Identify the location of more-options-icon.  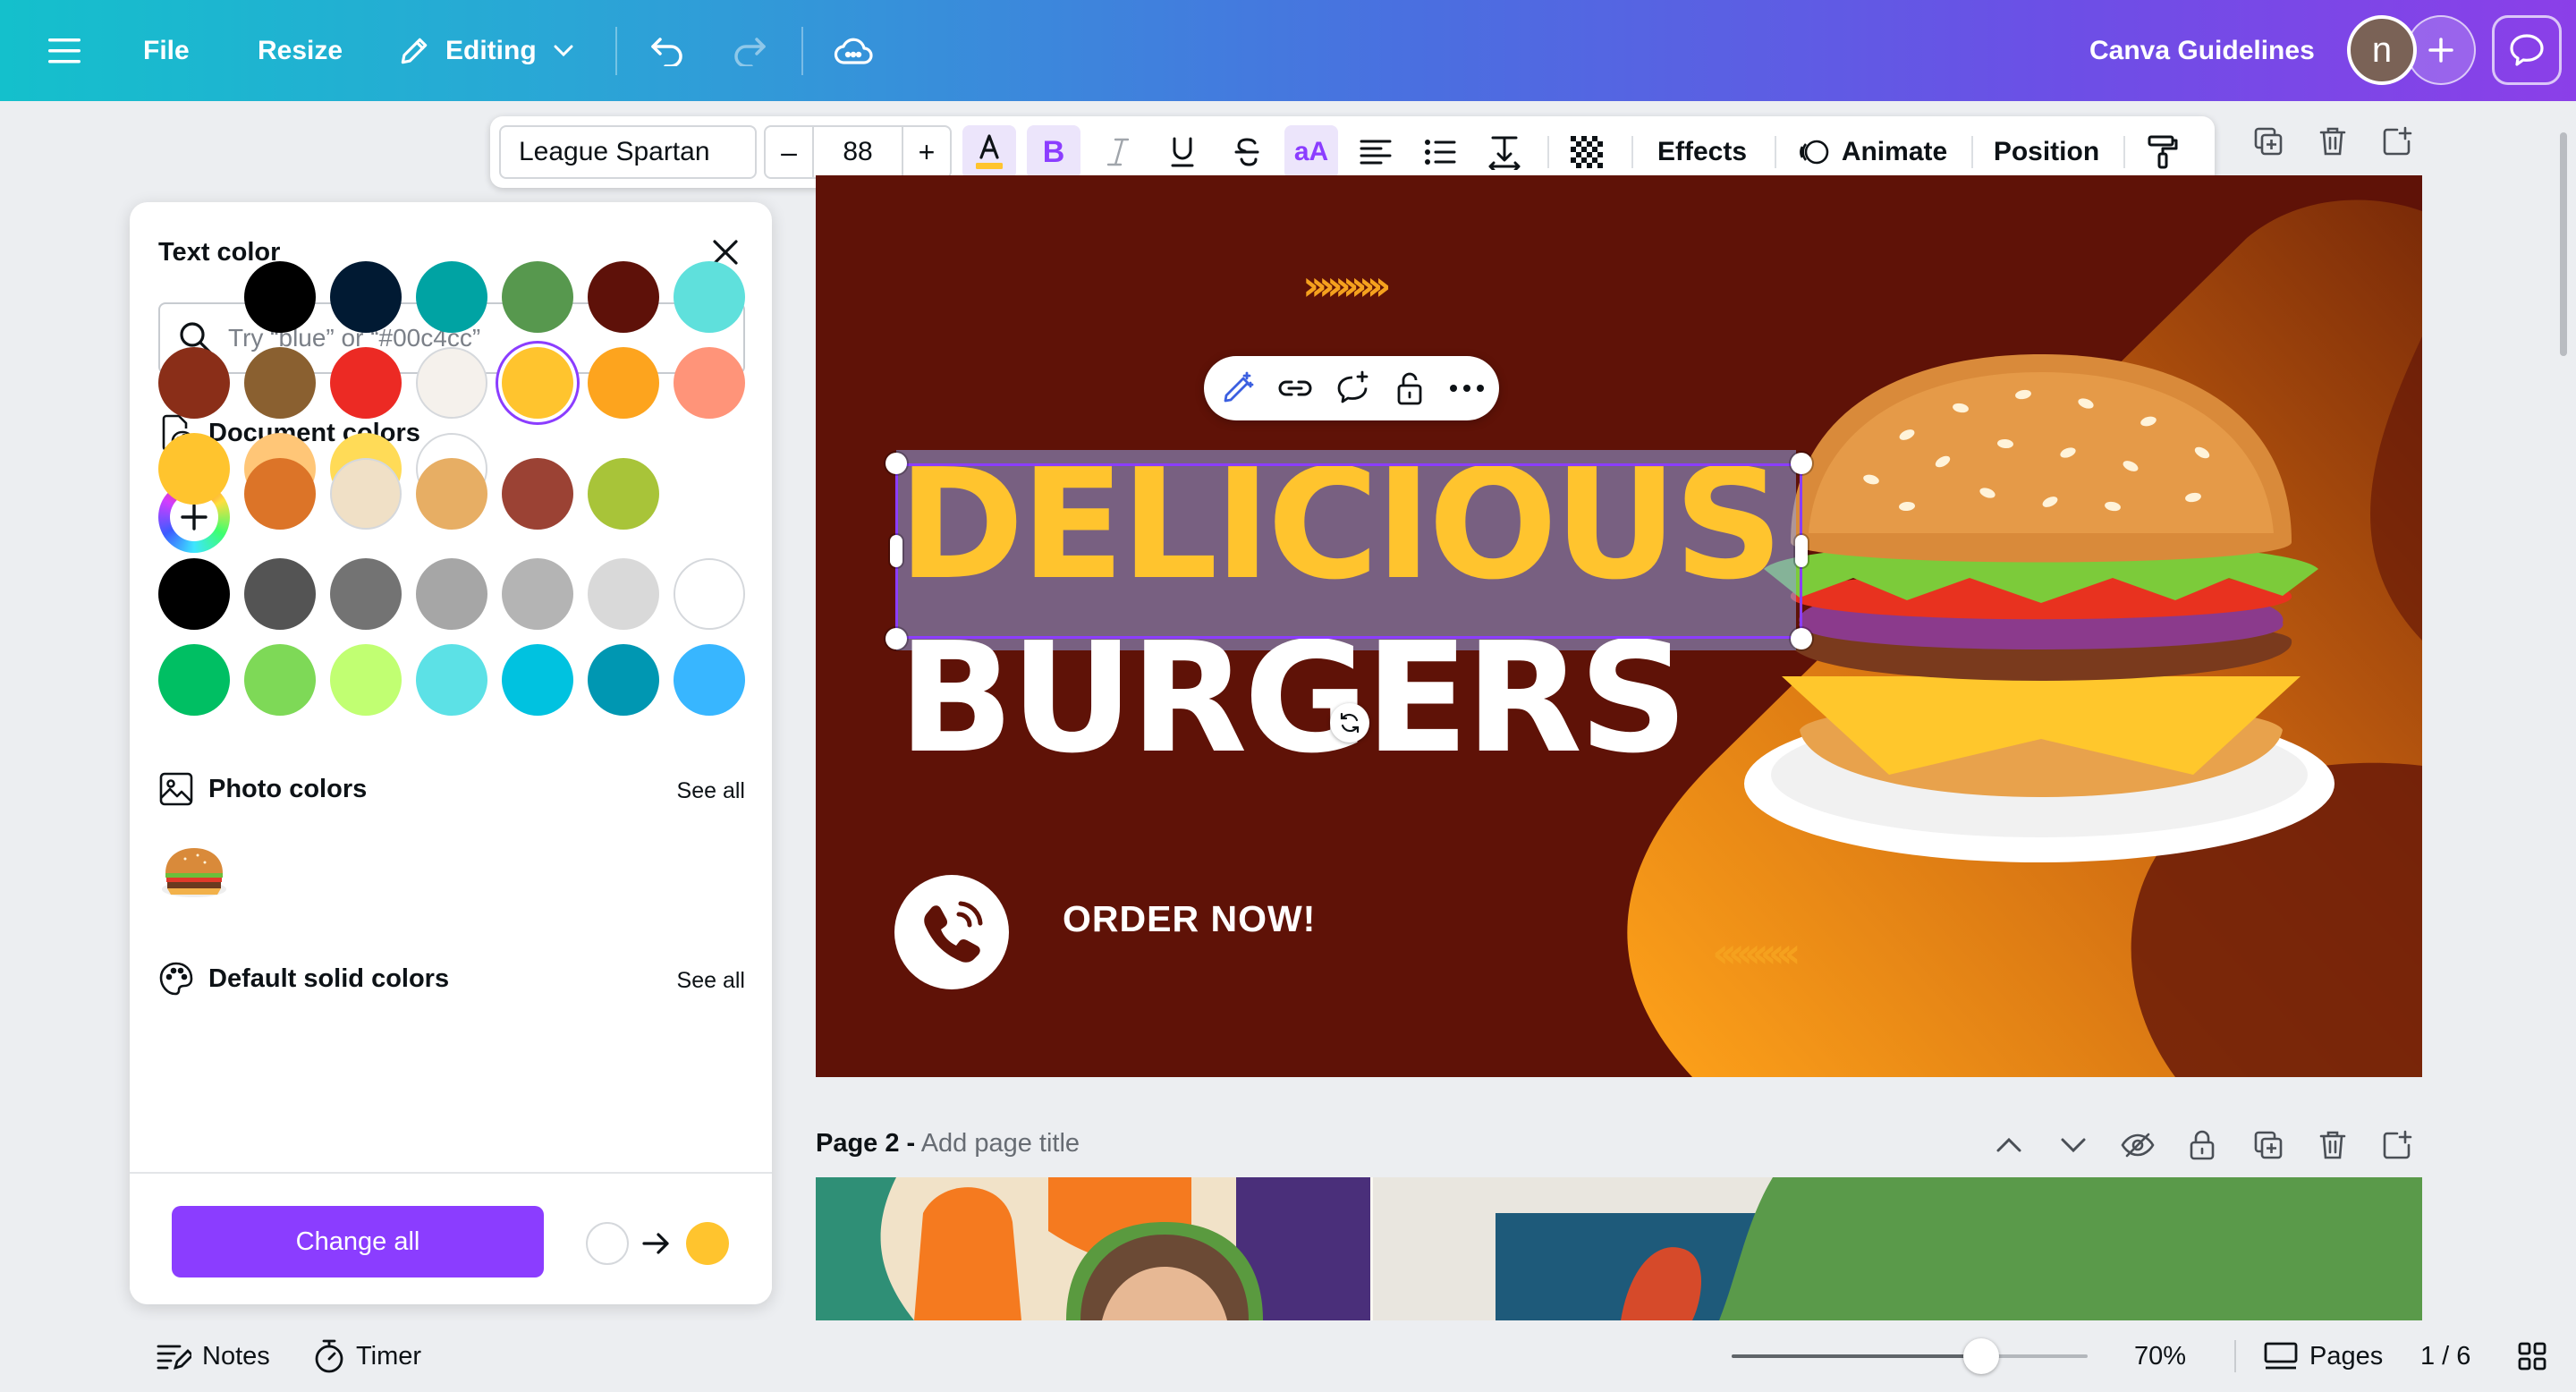
(1467, 388).